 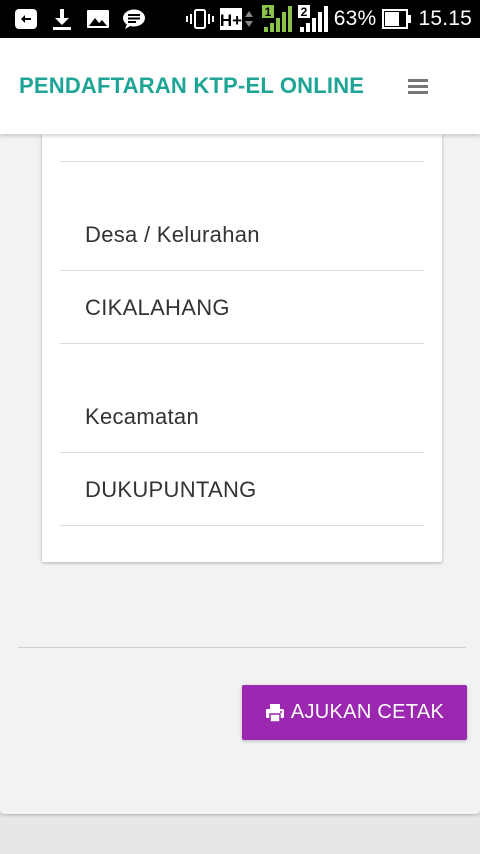 I want to click on download-icon, so click(x=62, y=19).